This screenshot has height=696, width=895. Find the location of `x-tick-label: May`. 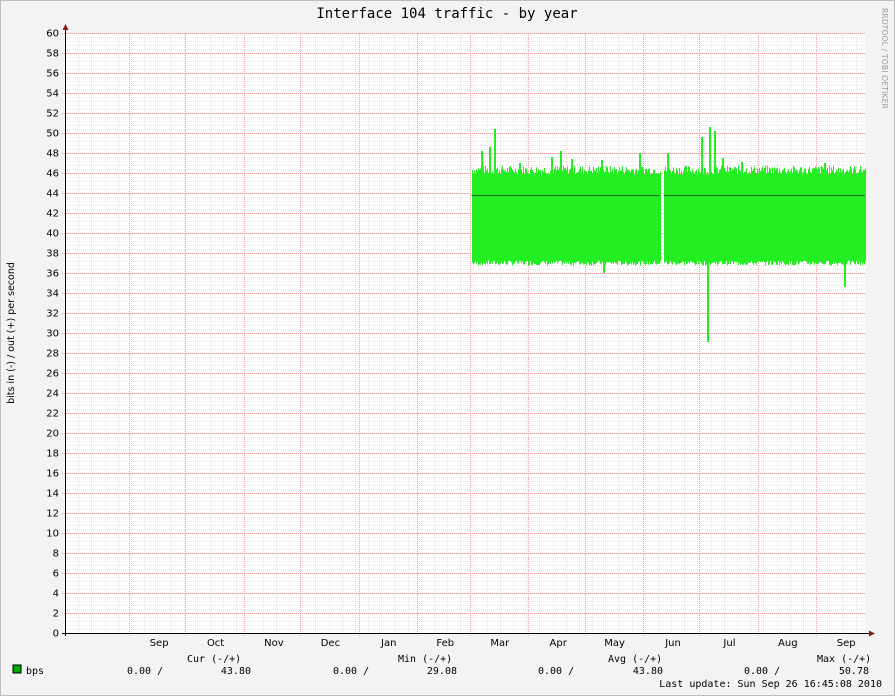

x-tick-label: May is located at coordinates (614, 643).